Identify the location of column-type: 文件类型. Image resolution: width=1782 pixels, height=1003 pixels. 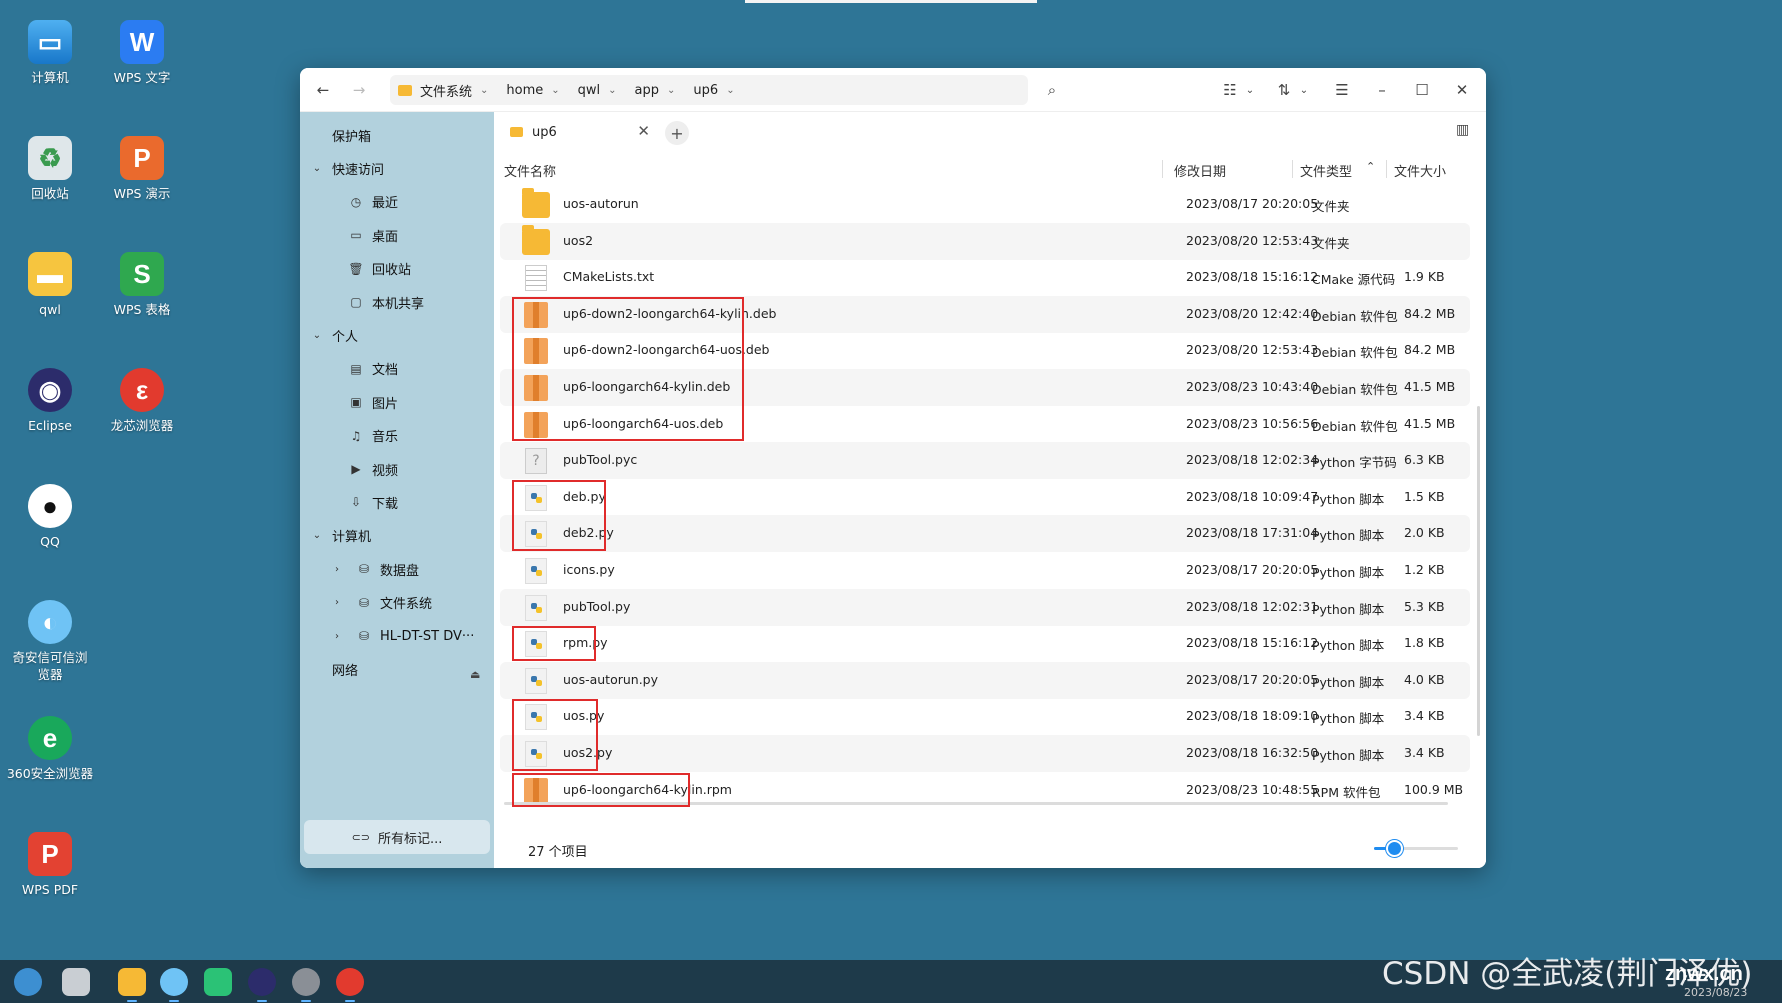
(1326, 170).